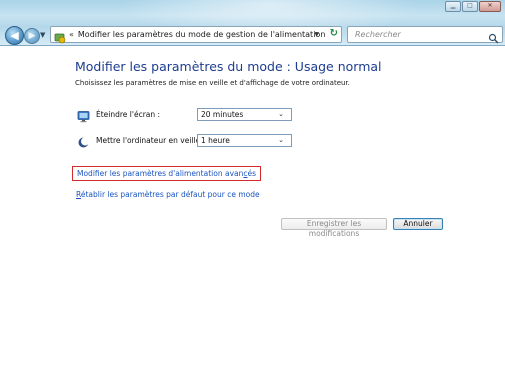 Image resolution: width=505 pixels, height=381 pixels. Describe the element at coordinates (378, 34) in the screenshot. I see `search-placeholder: Rechercher` at that location.